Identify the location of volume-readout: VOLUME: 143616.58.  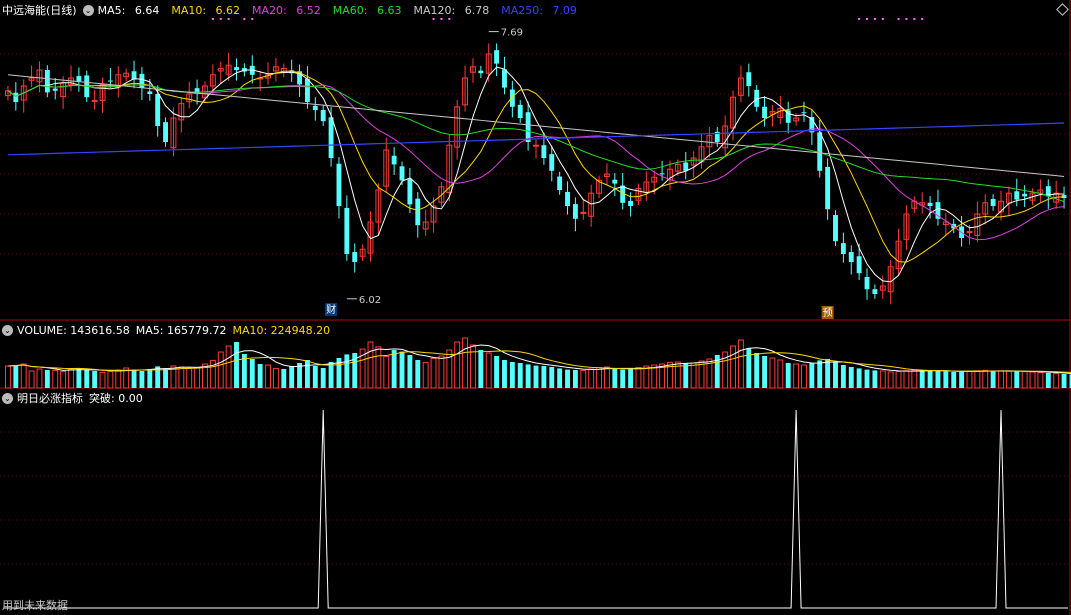
(73, 330).